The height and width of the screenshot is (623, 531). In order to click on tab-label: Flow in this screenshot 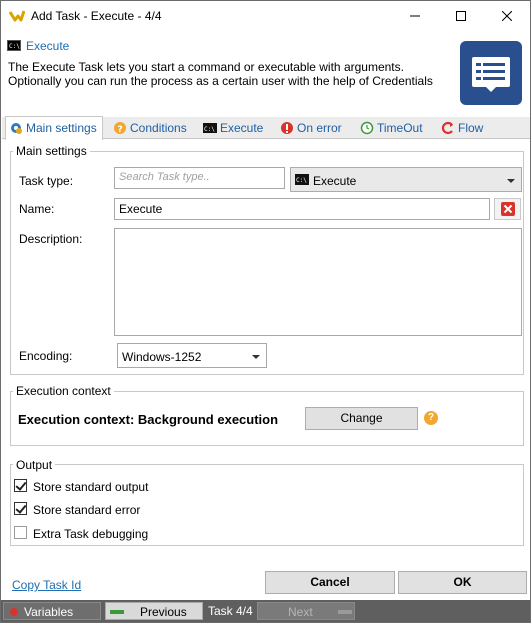, I will do `click(471, 128)`.